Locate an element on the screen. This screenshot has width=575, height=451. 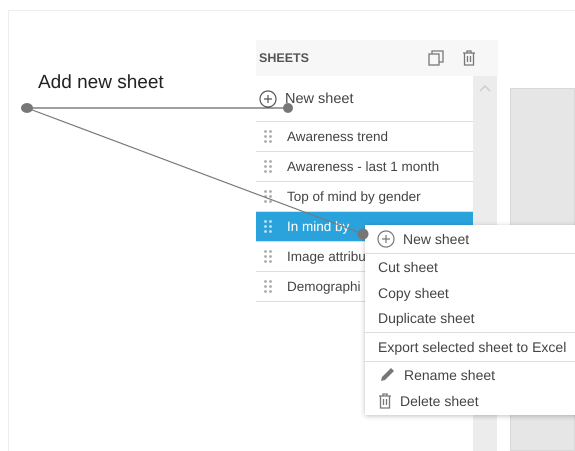
annotation-label: Add new sheet is located at coordinates (101, 83).